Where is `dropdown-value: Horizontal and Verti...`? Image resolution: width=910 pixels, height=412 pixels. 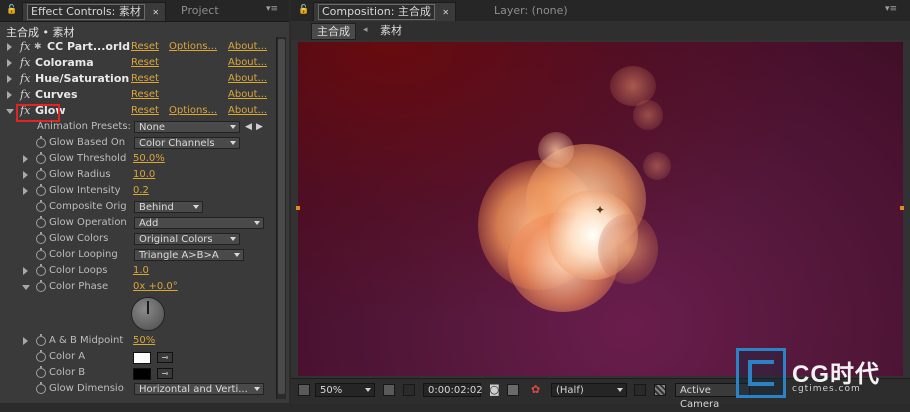
dropdown-value: Horizontal and Verti... is located at coordinates (193, 389).